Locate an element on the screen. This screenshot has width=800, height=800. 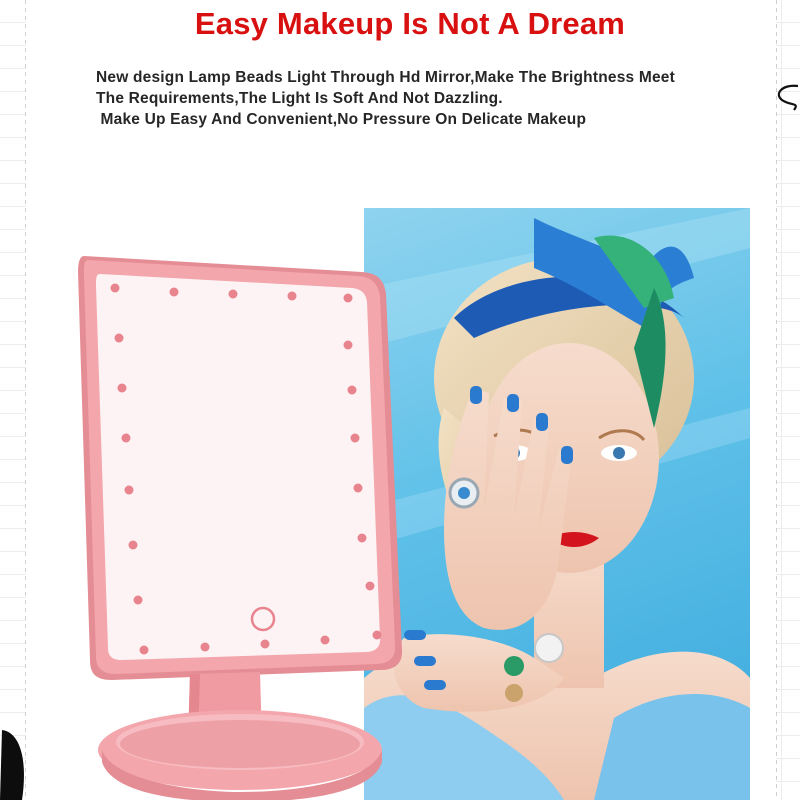
decorative-blob is located at coordinates (12, 765).